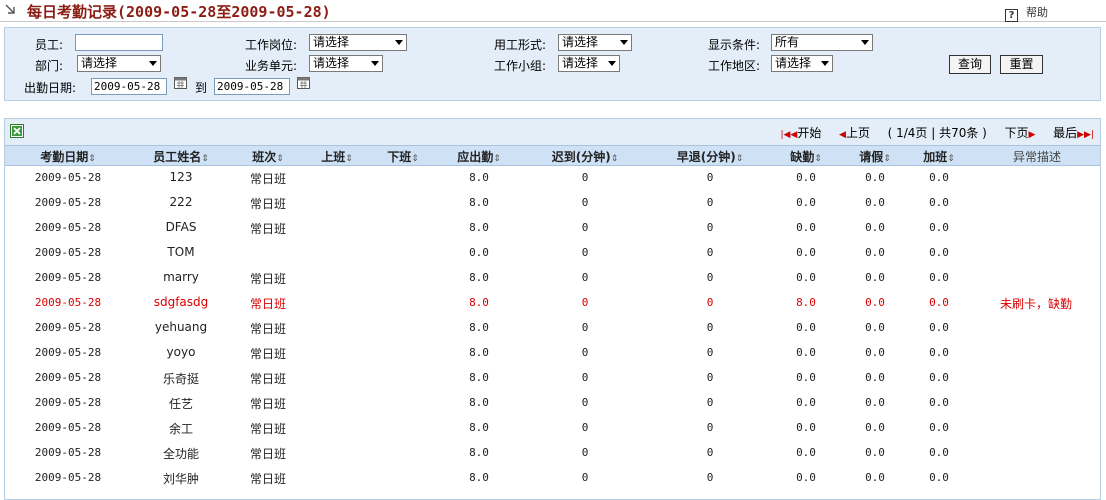  I want to click on table-row: 2009-05-28 yoyo 常日班 8.0 0 0 0.0 0.0 0.0, so click(552, 353).